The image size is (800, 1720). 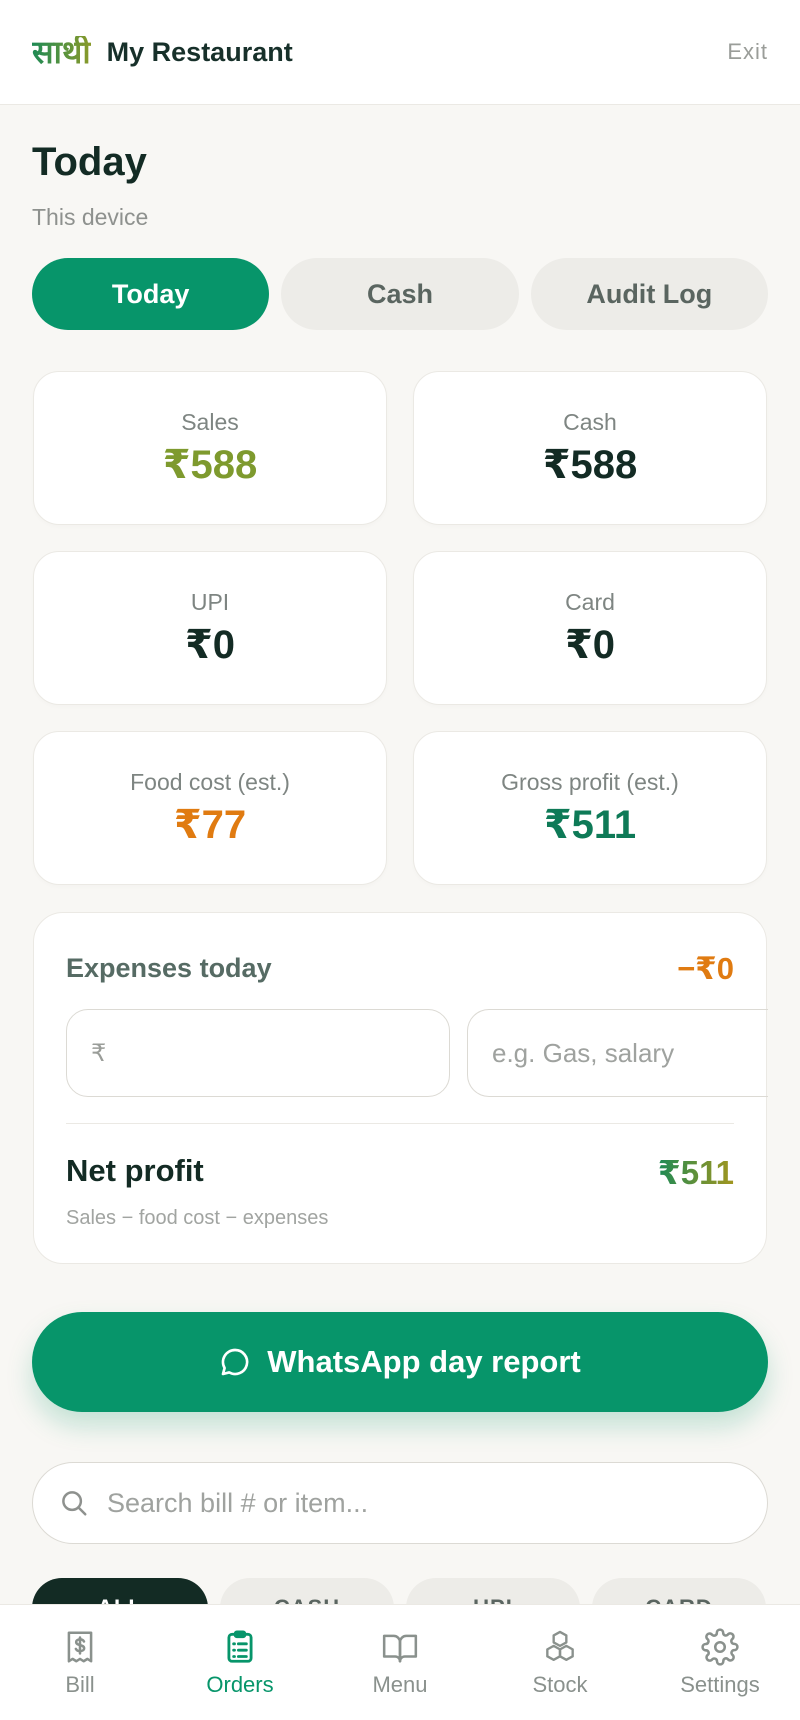 What do you see at coordinates (400, 52) in the screenshot?
I see `app-header: साथी My Restaurant Exit` at bounding box center [400, 52].